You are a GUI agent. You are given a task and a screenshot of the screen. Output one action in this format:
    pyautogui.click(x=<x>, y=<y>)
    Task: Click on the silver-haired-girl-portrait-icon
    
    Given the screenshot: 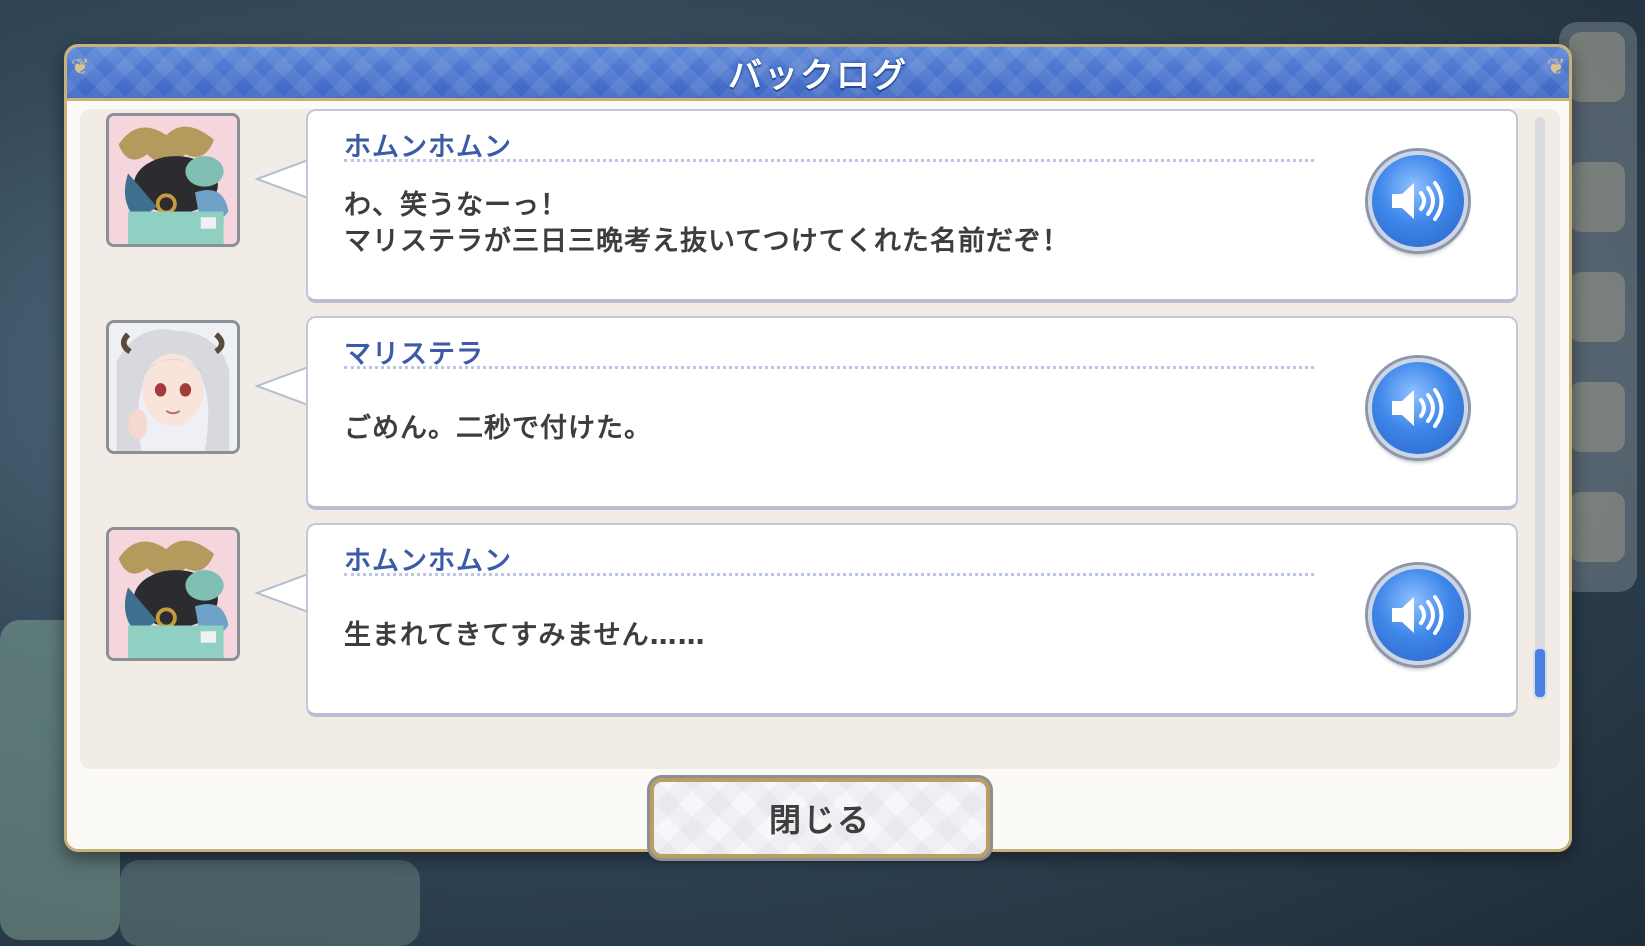 What is the action you would take?
    pyautogui.click(x=173, y=387)
    